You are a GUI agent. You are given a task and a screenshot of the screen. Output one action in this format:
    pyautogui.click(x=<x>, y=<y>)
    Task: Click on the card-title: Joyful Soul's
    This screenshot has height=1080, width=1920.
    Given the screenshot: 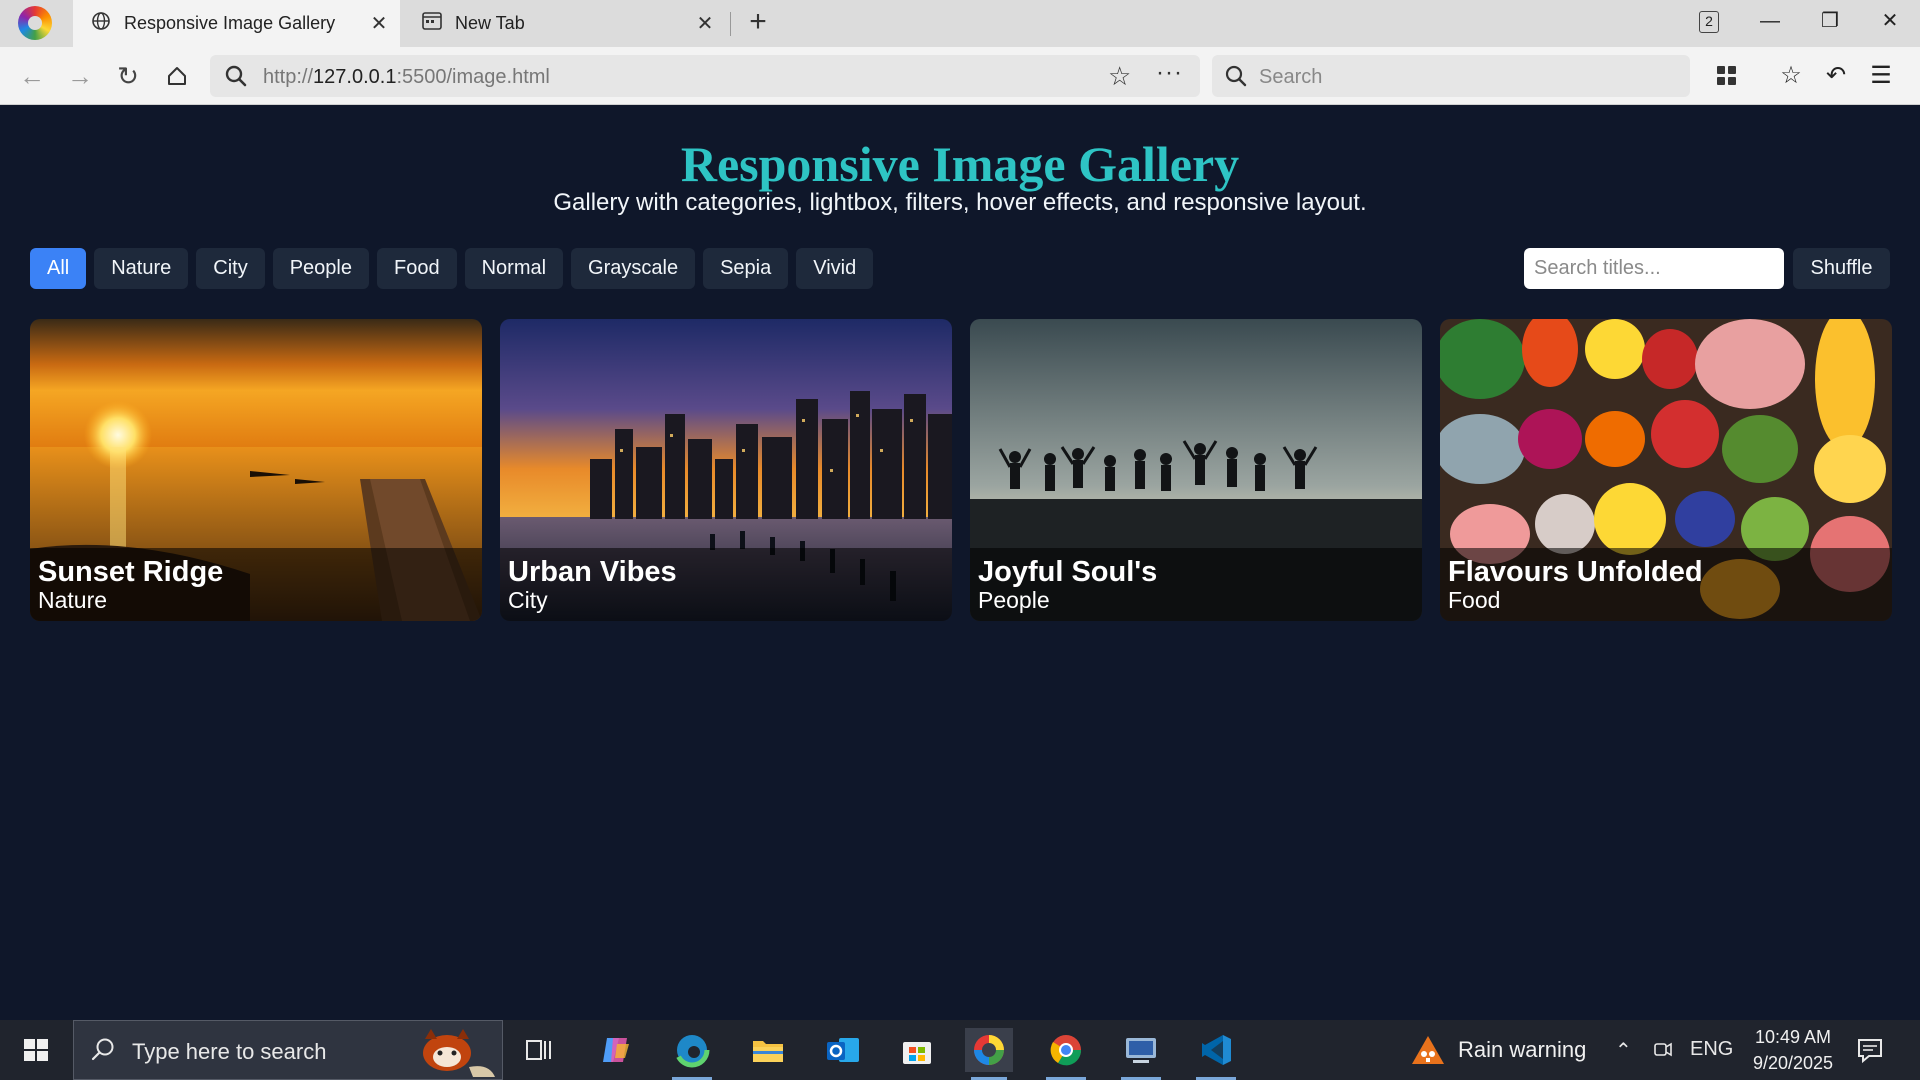 What is the action you would take?
    pyautogui.click(x=1068, y=572)
    